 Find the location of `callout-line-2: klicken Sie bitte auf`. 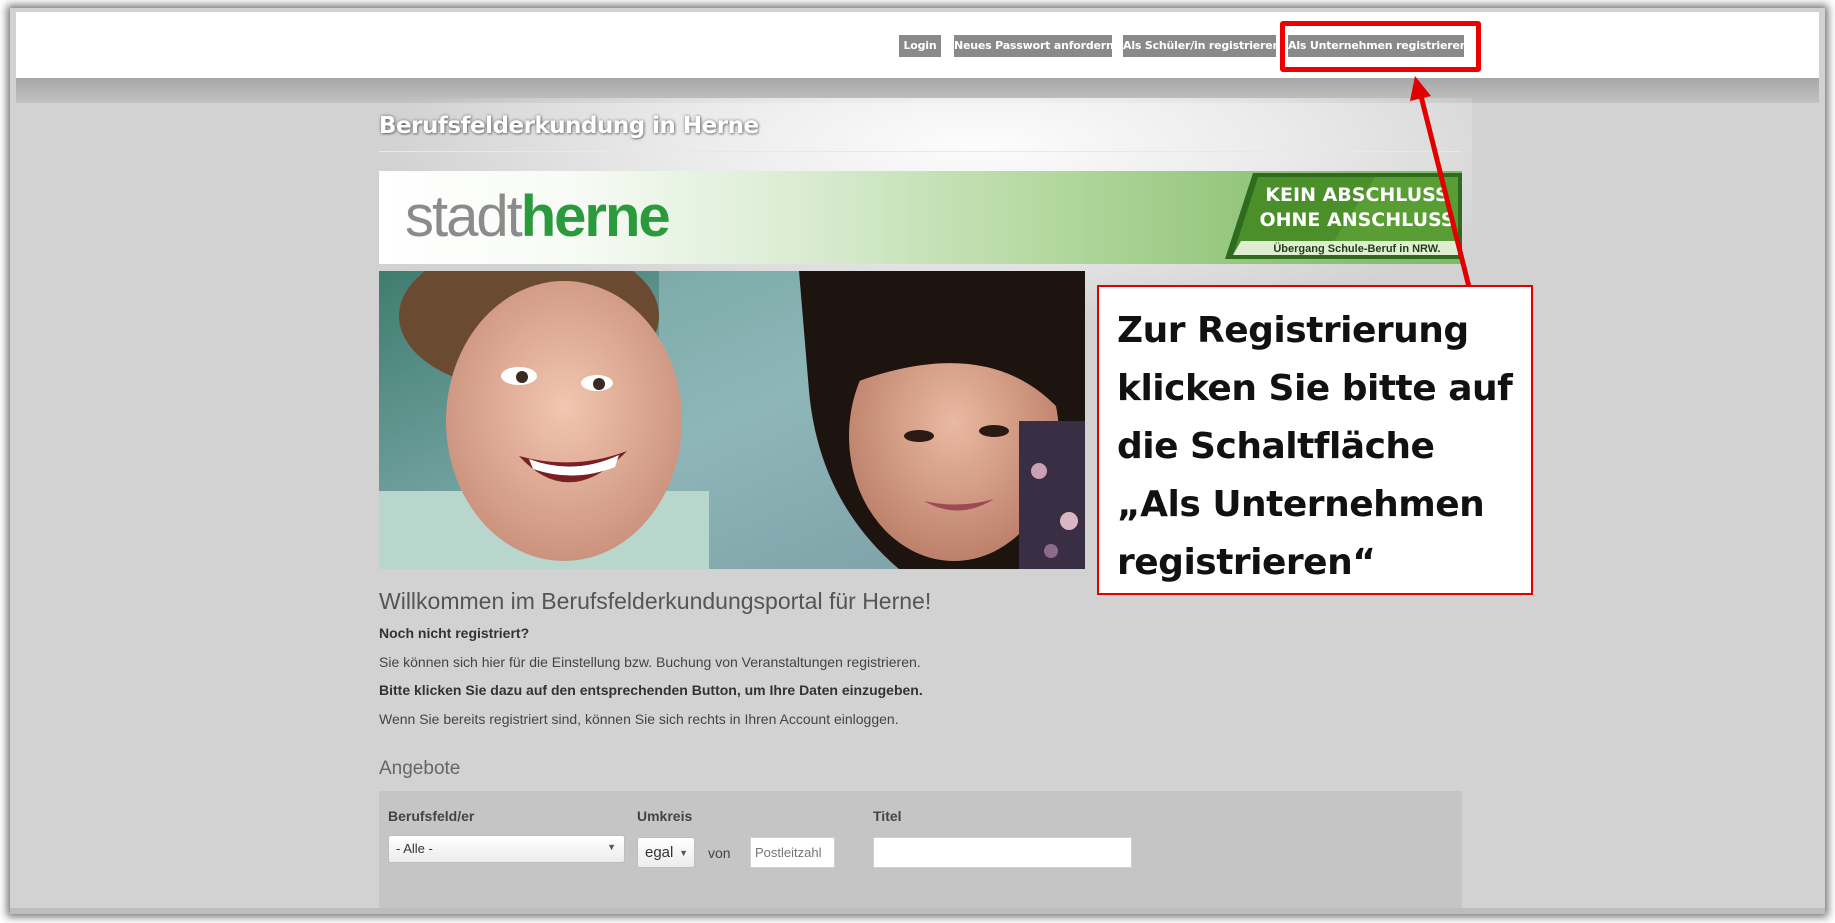

callout-line-2: klicken Sie bitte auf is located at coordinates (1315, 388).